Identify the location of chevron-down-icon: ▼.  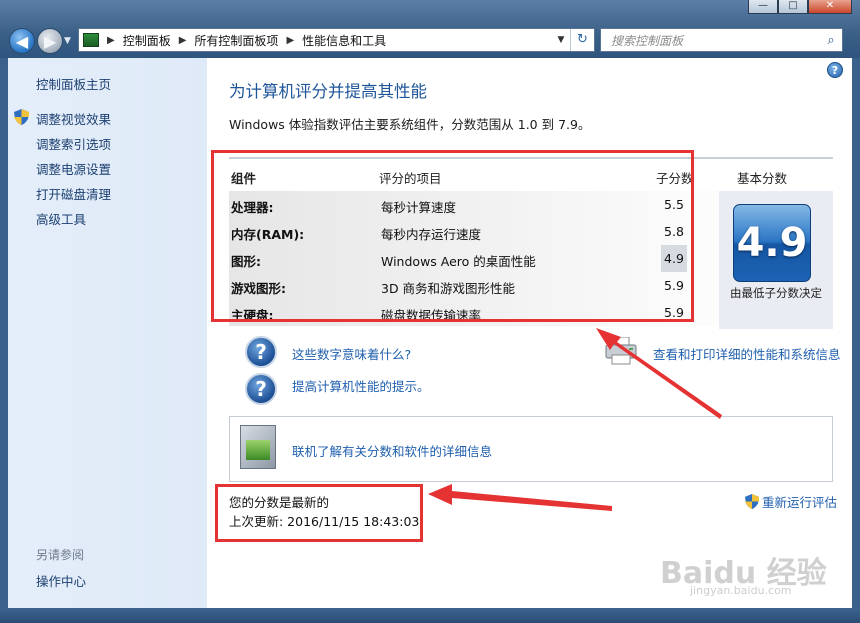
(67, 41).